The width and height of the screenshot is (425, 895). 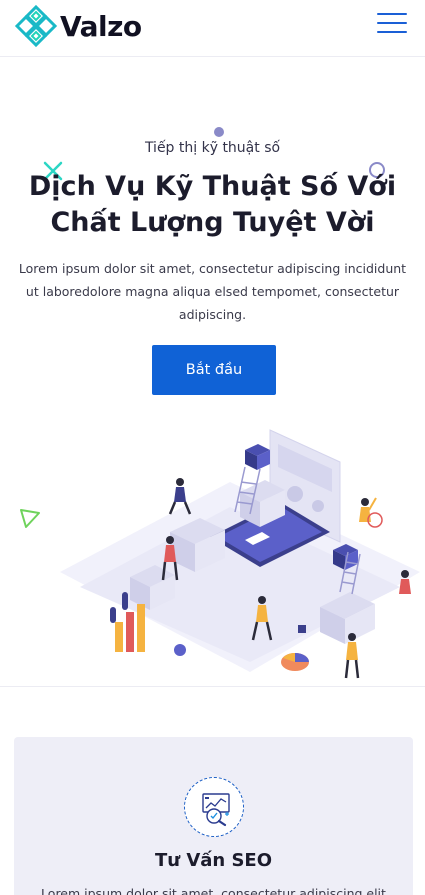 What do you see at coordinates (392, 24) in the screenshot?
I see `hamburger-menu-icon` at bounding box center [392, 24].